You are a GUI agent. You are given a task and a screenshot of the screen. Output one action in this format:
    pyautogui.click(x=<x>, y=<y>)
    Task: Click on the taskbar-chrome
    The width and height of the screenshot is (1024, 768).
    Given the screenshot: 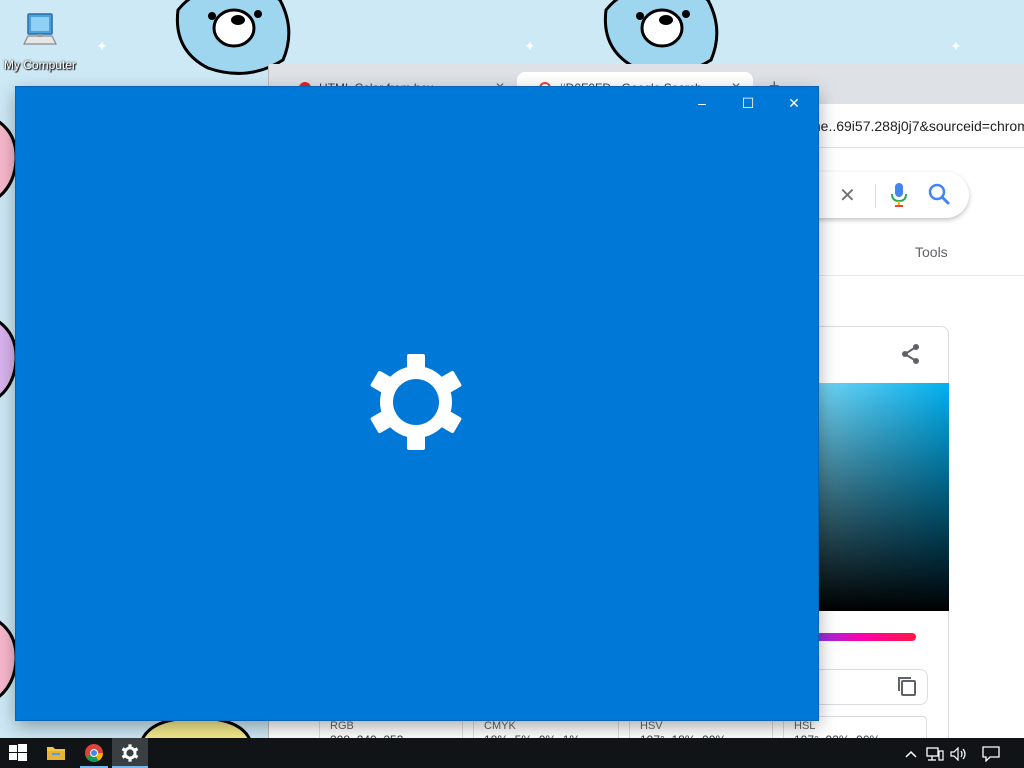 What is the action you would take?
    pyautogui.click(x=94, y=753)
    